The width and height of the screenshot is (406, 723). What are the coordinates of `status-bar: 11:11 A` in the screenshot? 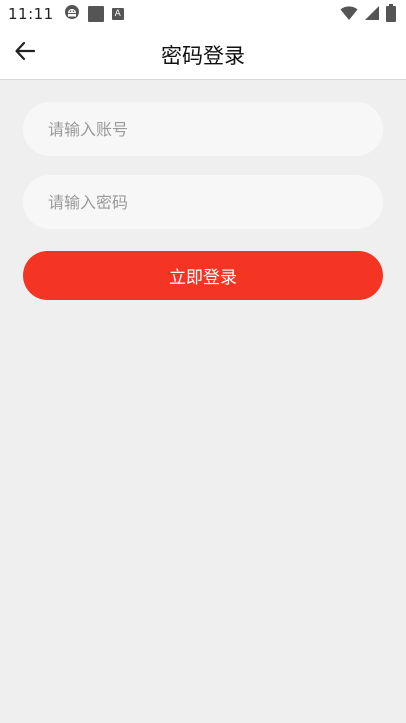 It's located at (203, 14).